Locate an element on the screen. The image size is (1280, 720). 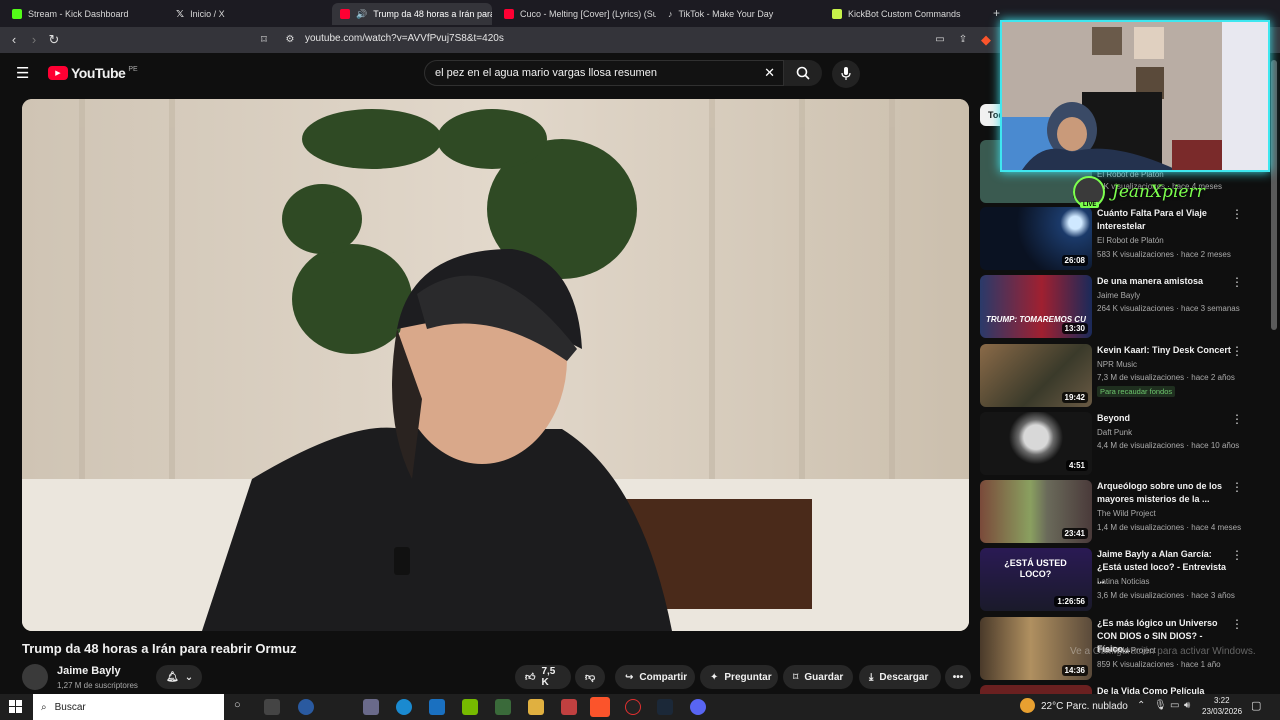
volume-icon: 🔊︎ is located at coordinates (1187, 705).